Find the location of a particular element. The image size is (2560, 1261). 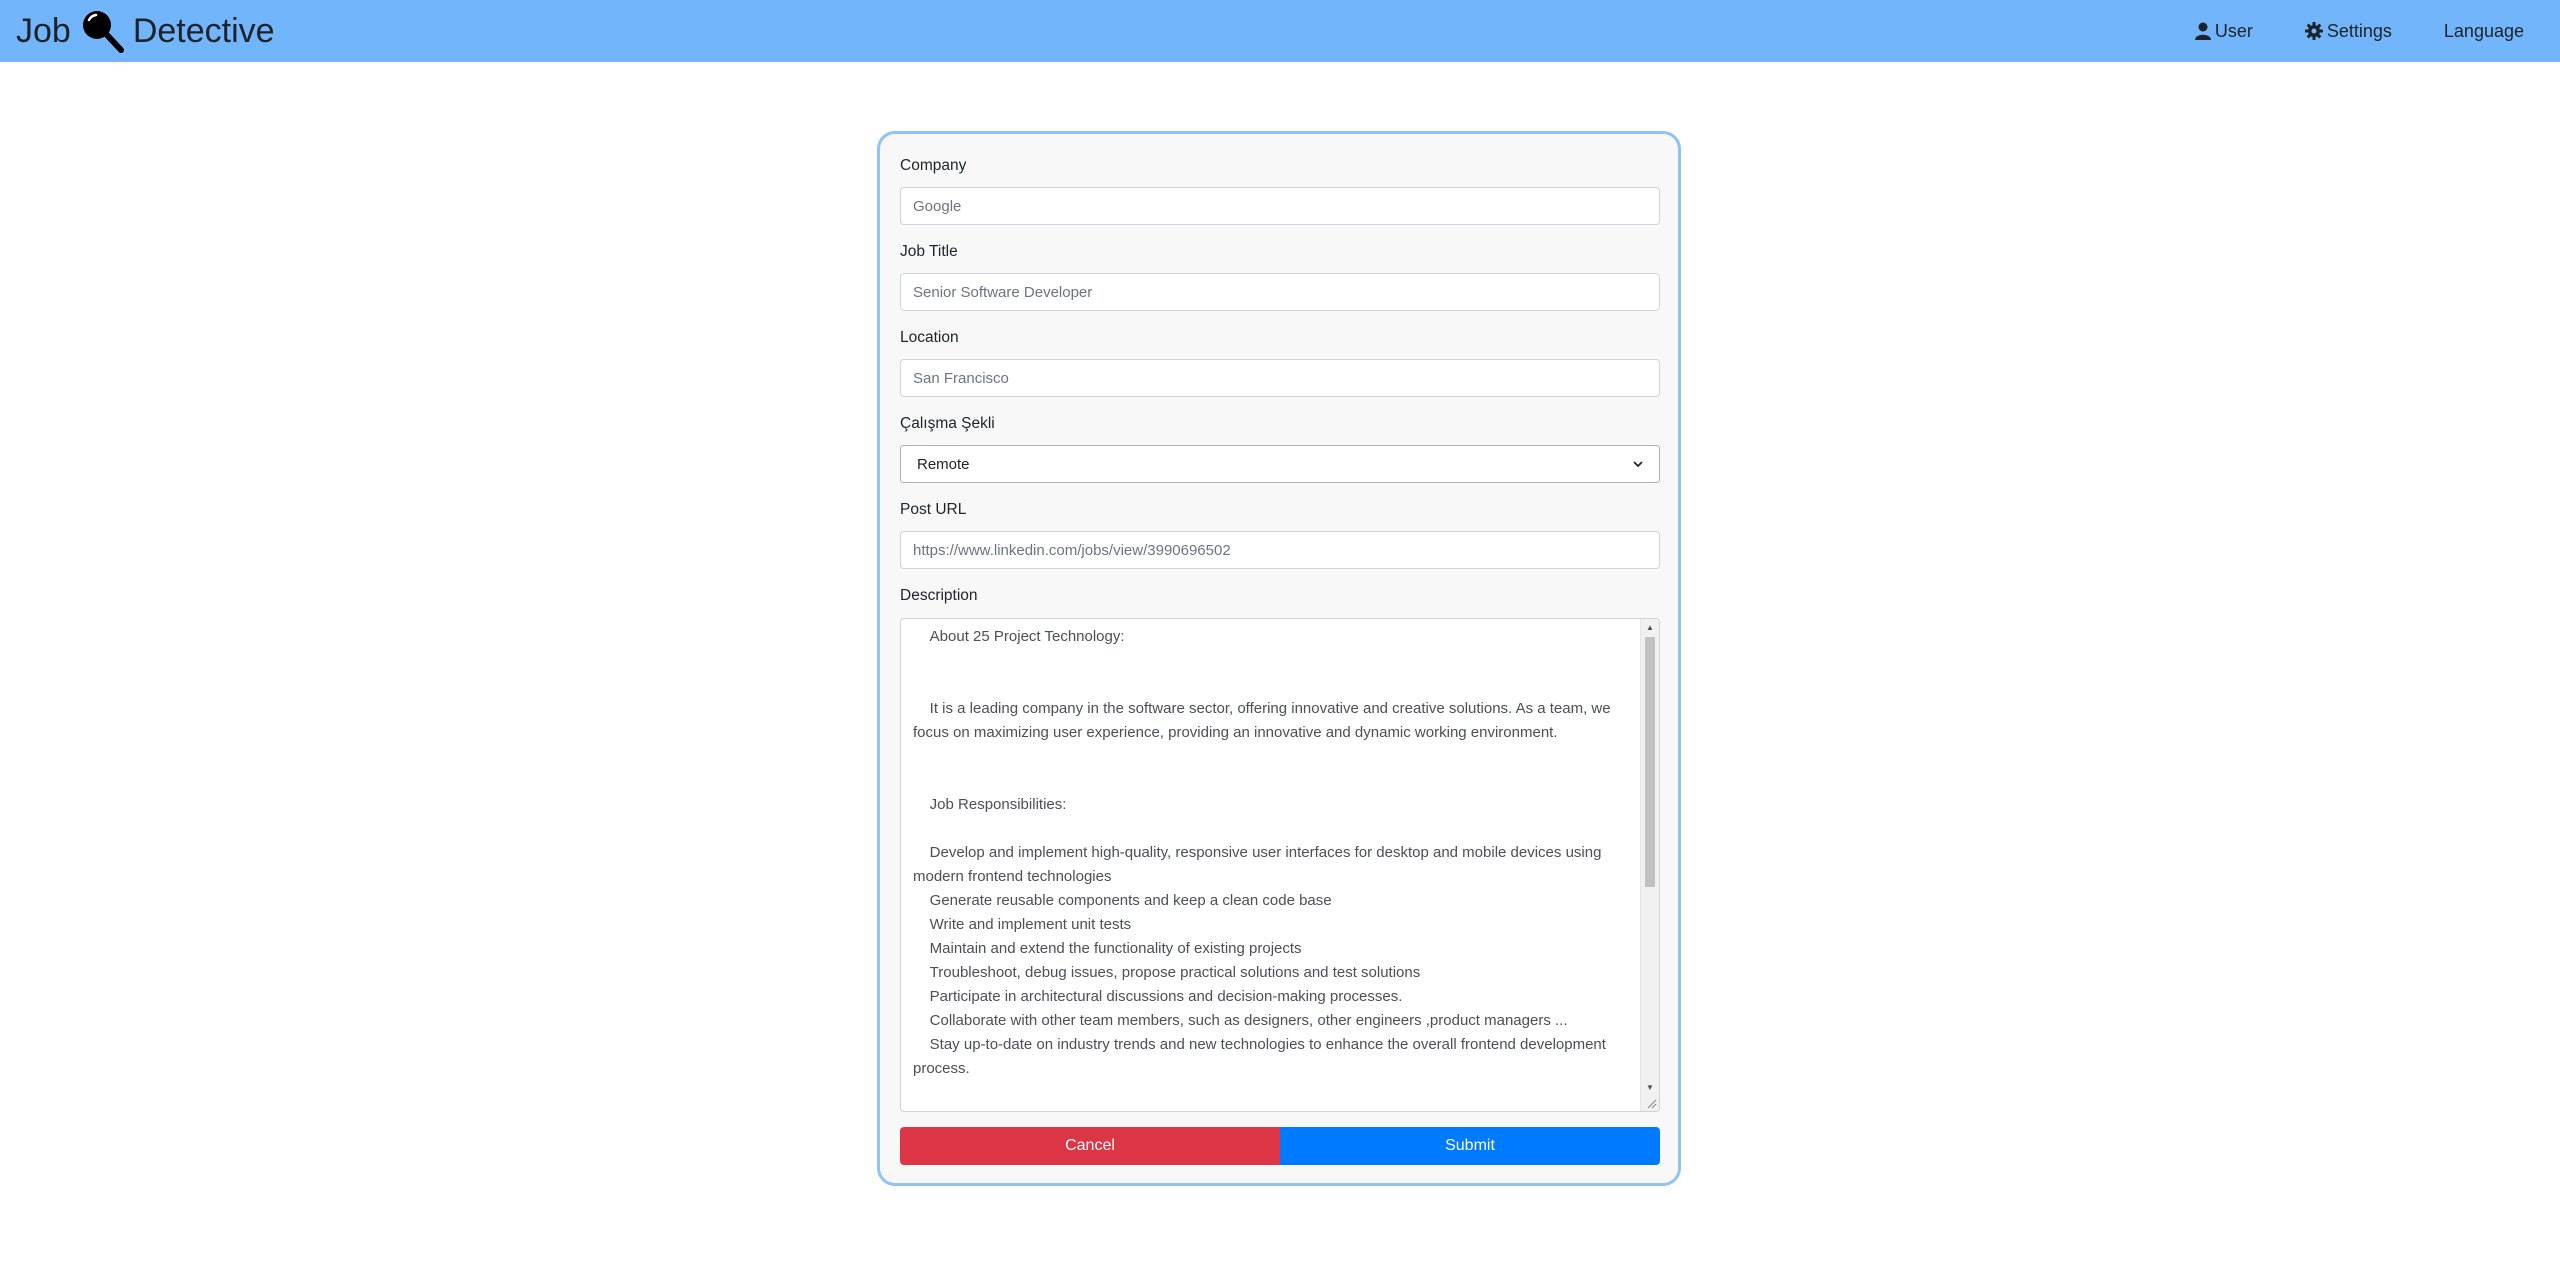

top-navbar: Job Detective User Settings Language is located at coordinates (1280, 31).